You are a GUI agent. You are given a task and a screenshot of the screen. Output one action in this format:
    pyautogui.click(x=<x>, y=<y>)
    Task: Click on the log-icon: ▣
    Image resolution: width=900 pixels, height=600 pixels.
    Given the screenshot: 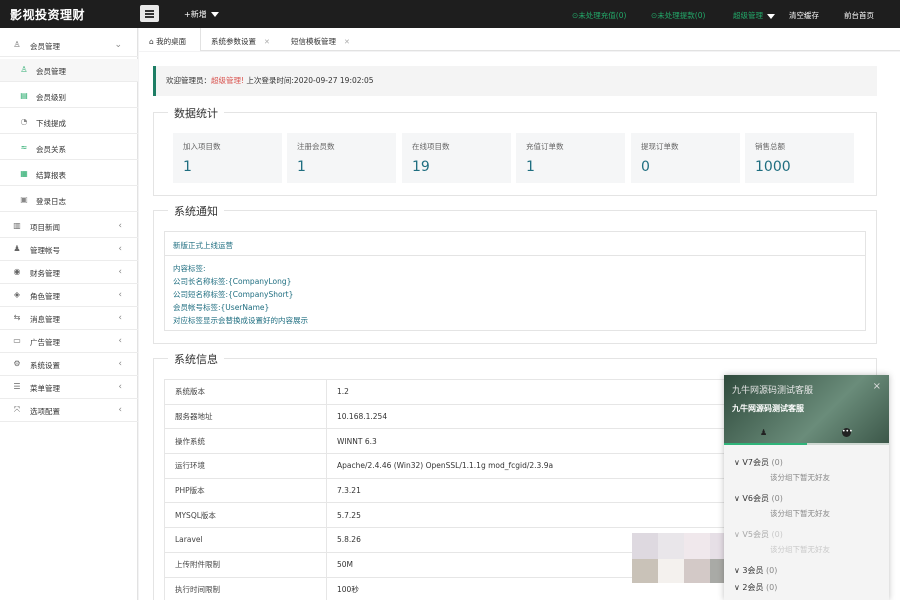 What is the action you would take?
    pyautogui.click(x=24, y=199)
    